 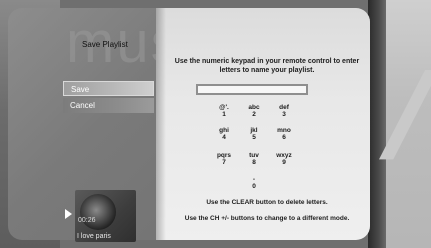 What do you see at coordinates (224, 130) in the screenshot?
I see `key-letters: ghi` at bounding box center [224, 130].